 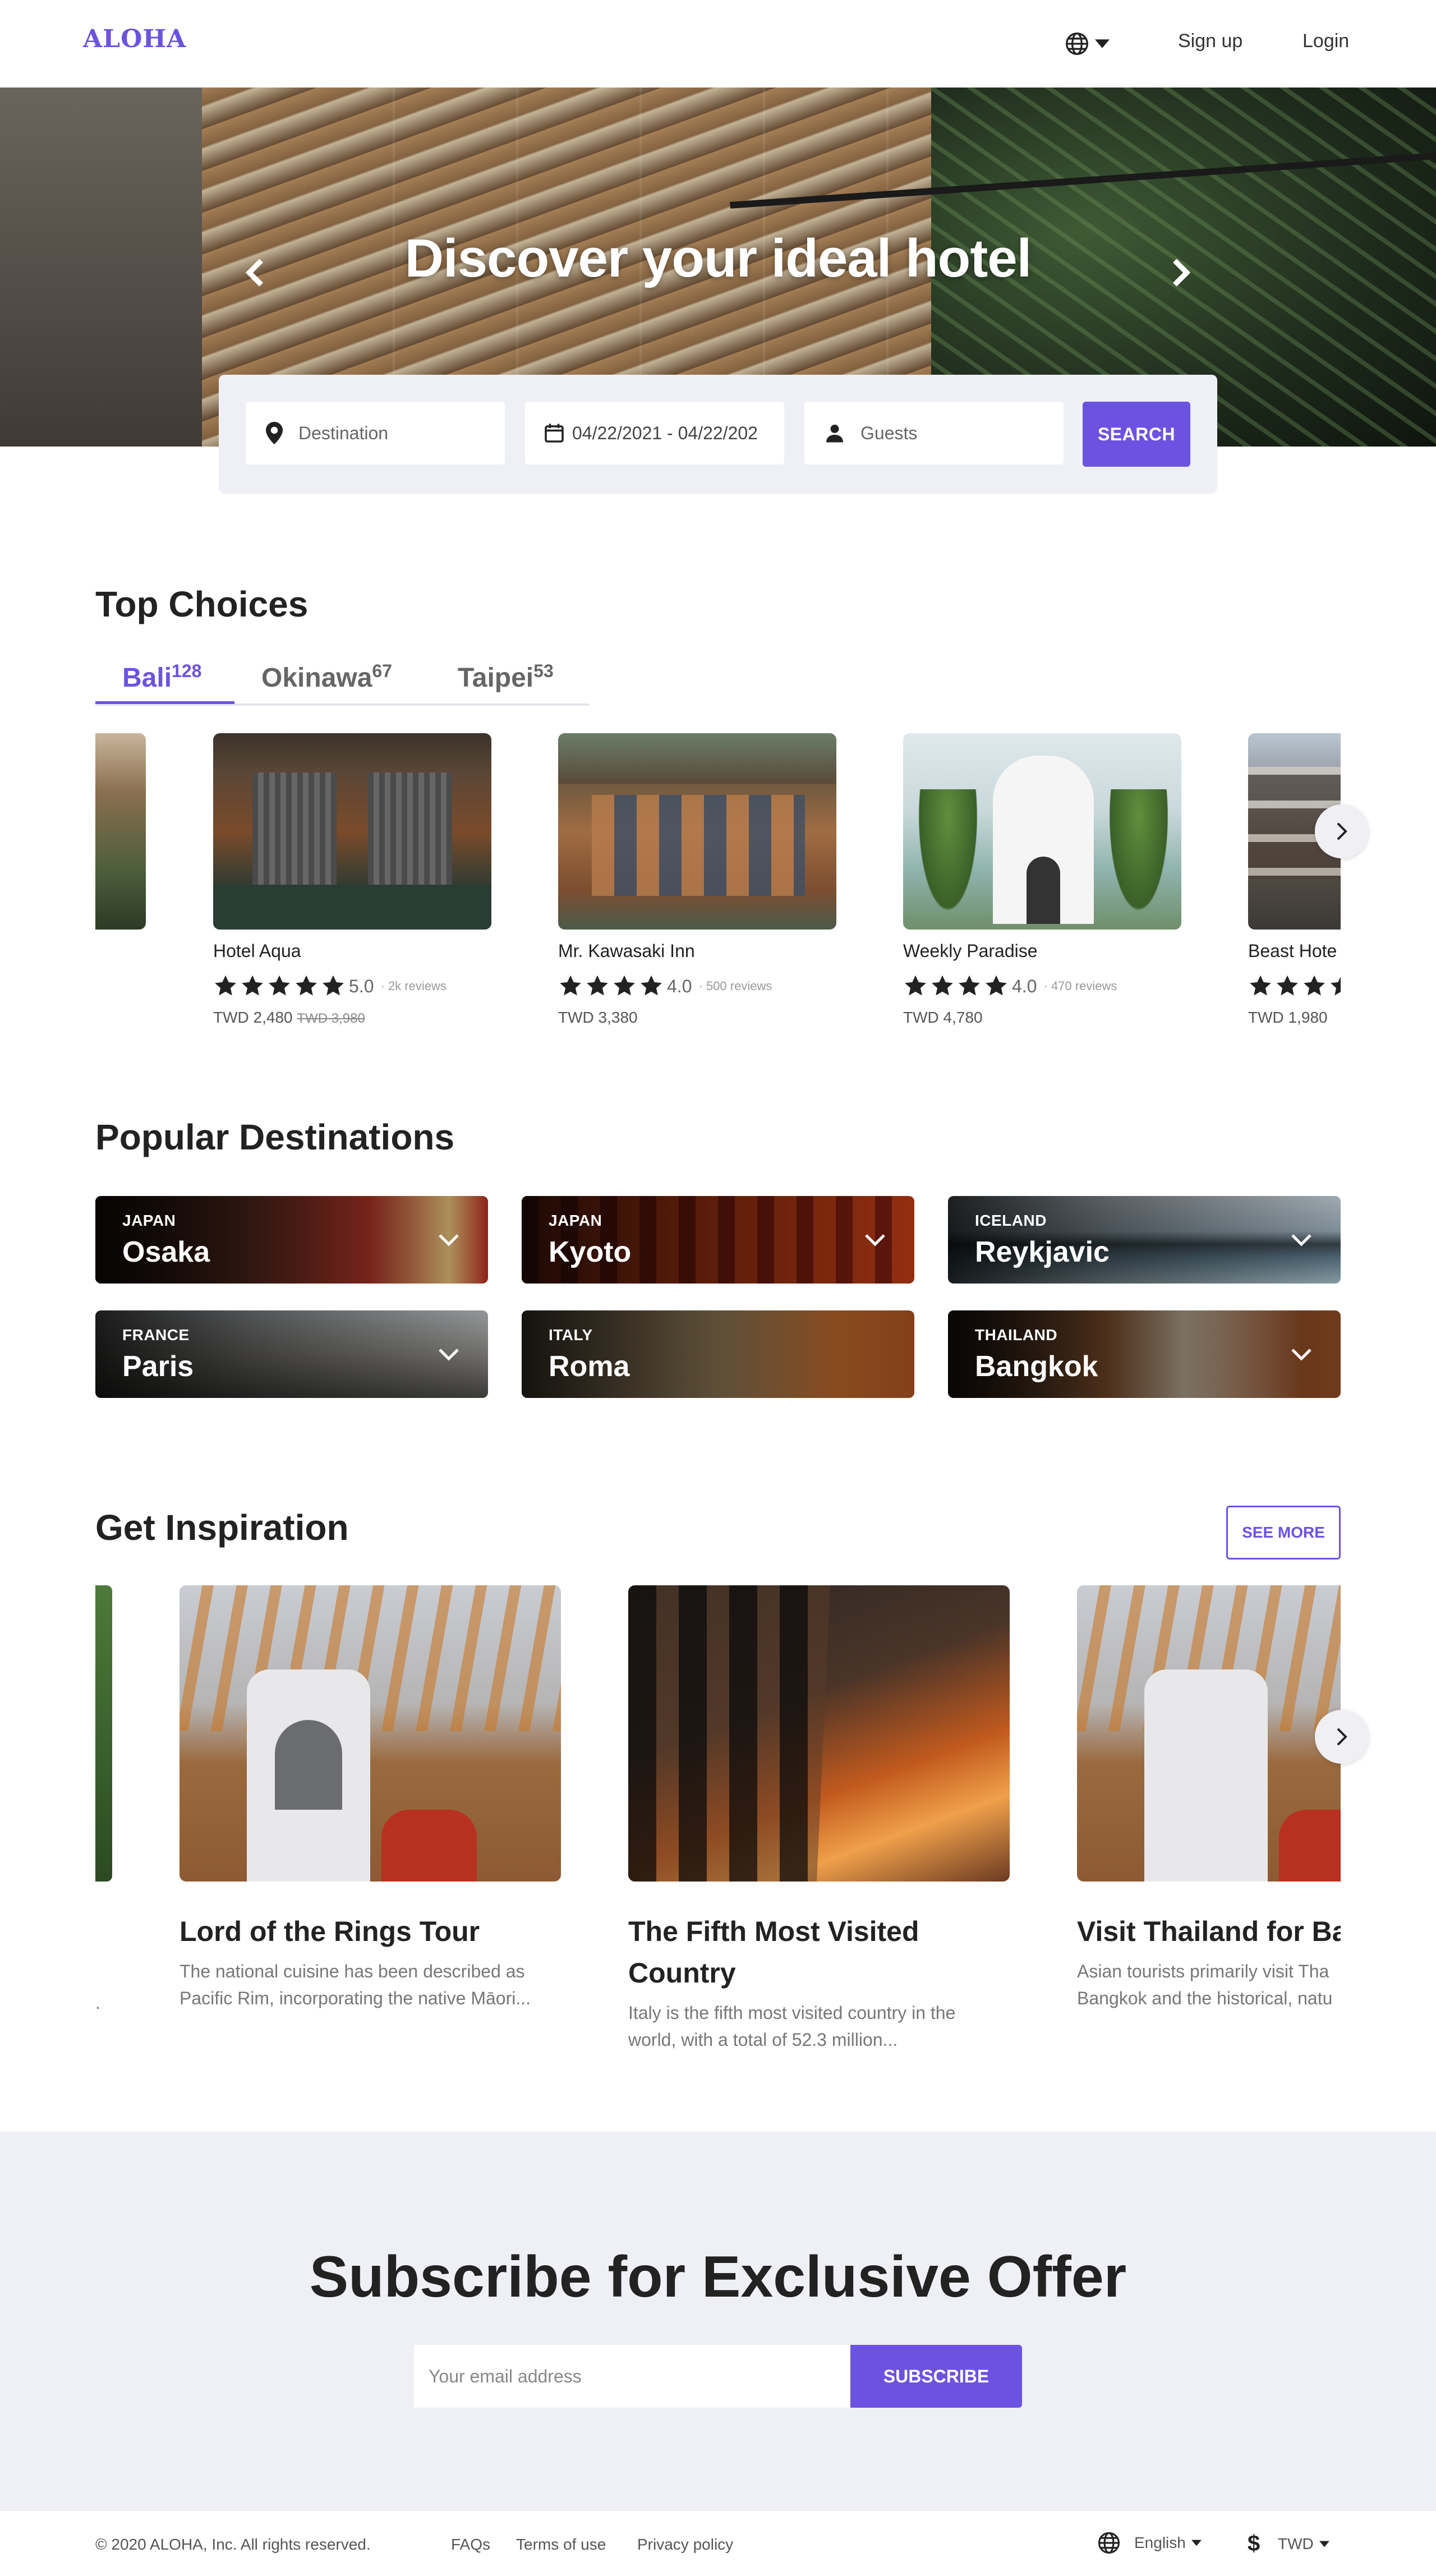 I want to click on tab-okinawa: Okinawa67, so click(x=326, y=677).